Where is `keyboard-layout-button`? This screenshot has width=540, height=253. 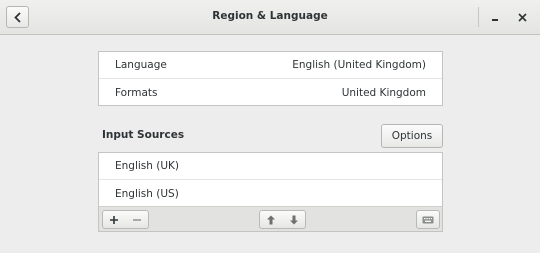
keyboard-layout-button is located at coordinates (428, 219).